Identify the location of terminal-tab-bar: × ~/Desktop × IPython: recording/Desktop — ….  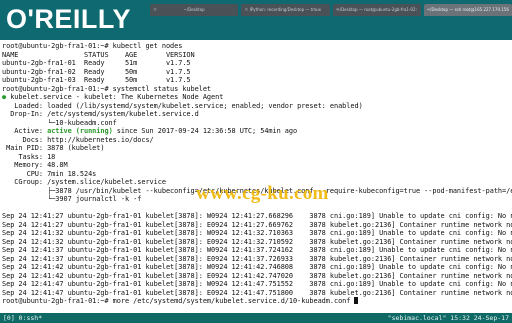
(331, 10).